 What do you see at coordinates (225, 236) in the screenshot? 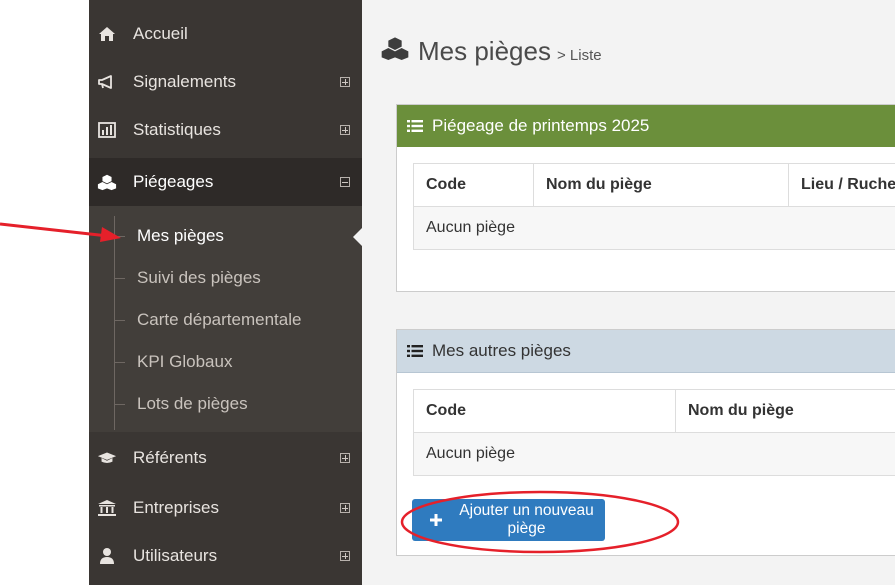
I see `submenu-item-mes-pieges: Mes pièges` at bounding box center [225, 236].